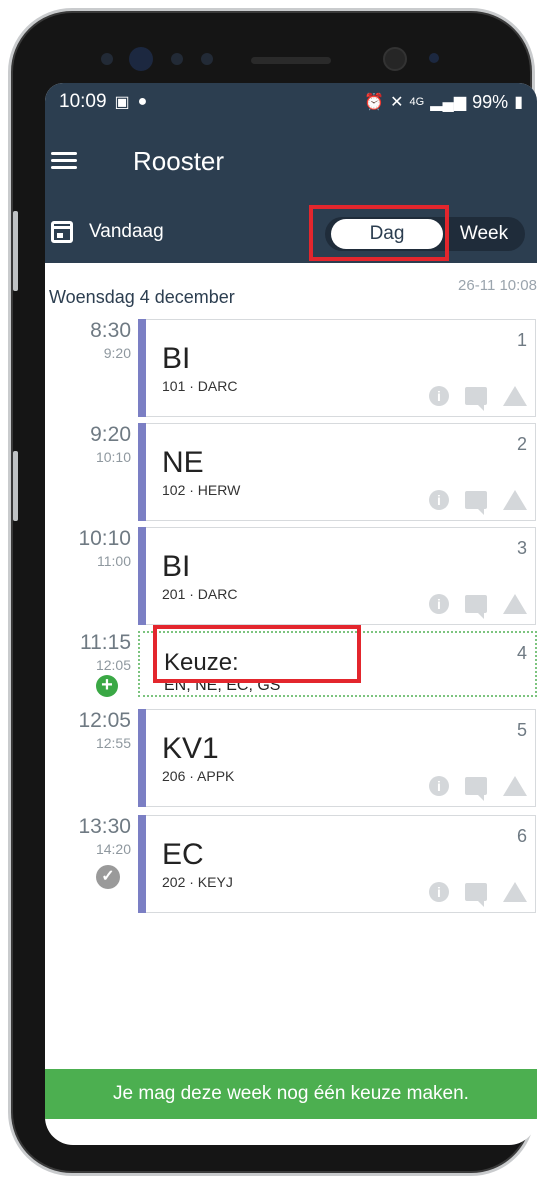 This screenshot has height=1184, width=543. I want to click on lesson-start-time: 13:30, so click(104, 826).